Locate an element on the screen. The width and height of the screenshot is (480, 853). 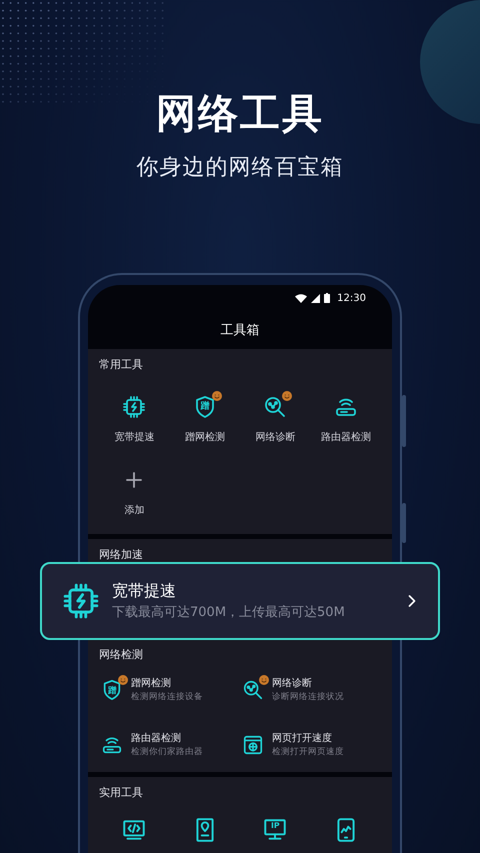
tool-description: 诊断网络连接状况 is located at coordinates (308, 697).